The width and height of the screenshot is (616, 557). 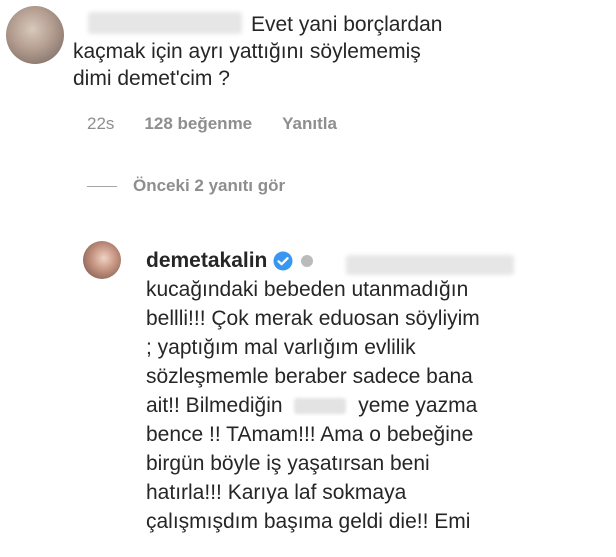 I want to click on redacted-word, so click(x=320, y=406).